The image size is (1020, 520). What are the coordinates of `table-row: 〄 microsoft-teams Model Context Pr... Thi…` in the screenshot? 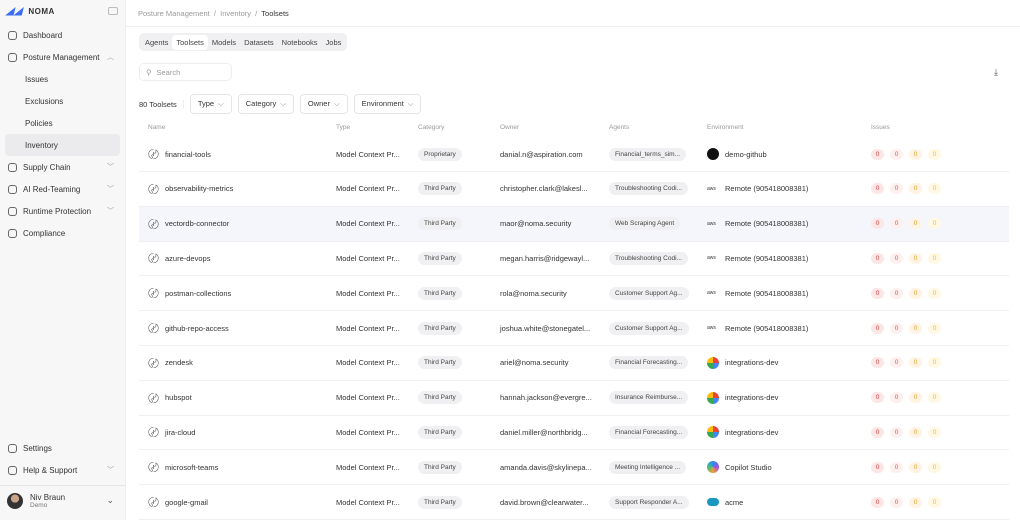 It's located at (574, 468).